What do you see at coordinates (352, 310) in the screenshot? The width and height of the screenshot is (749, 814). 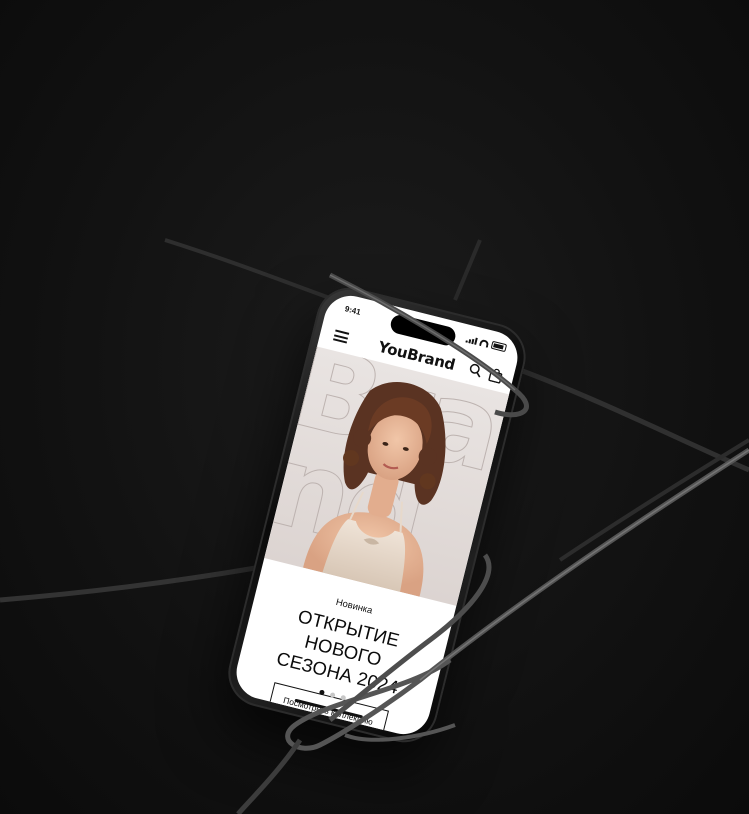 I see `status-time: 9:41` at bounding box center [352, 310].